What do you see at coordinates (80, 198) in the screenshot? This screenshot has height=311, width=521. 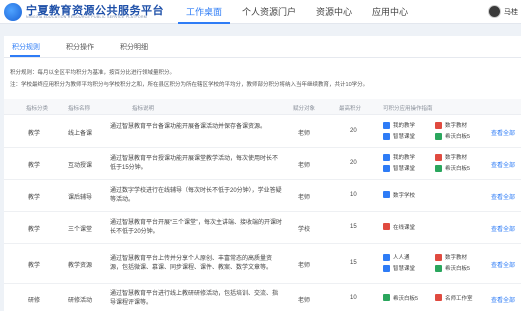 I see `cell-name: 课后辅导` at bounding box center [80, 198].